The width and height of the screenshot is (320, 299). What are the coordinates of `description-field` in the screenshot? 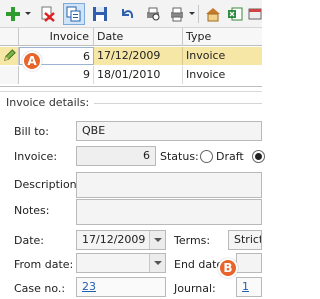 It's located at (169, 185).